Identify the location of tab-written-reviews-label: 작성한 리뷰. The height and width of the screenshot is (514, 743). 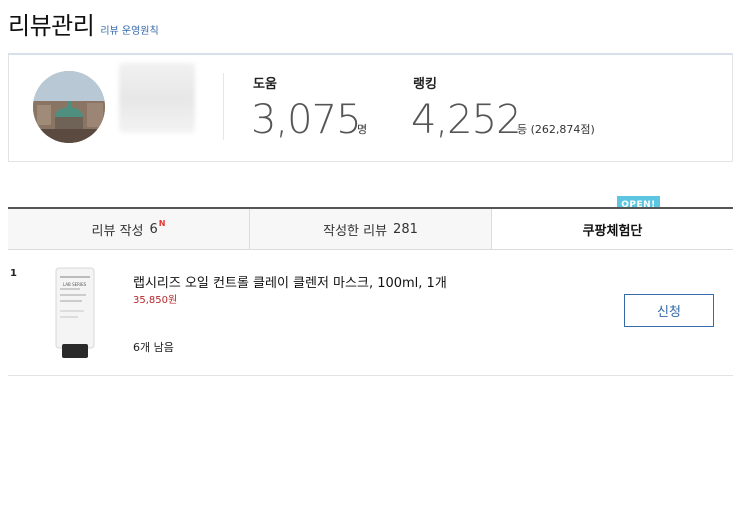
(355, 231).